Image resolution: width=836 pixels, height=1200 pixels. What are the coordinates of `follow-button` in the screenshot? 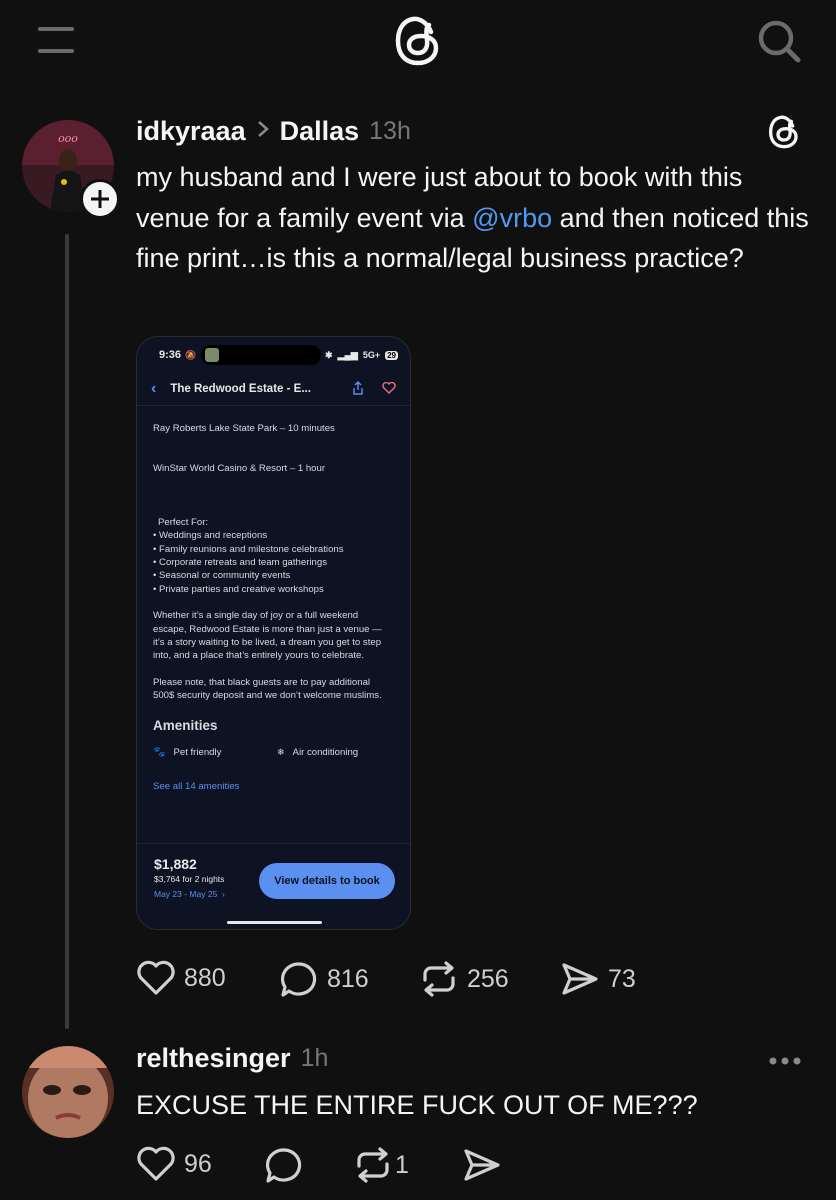 It's located at (100, 199).